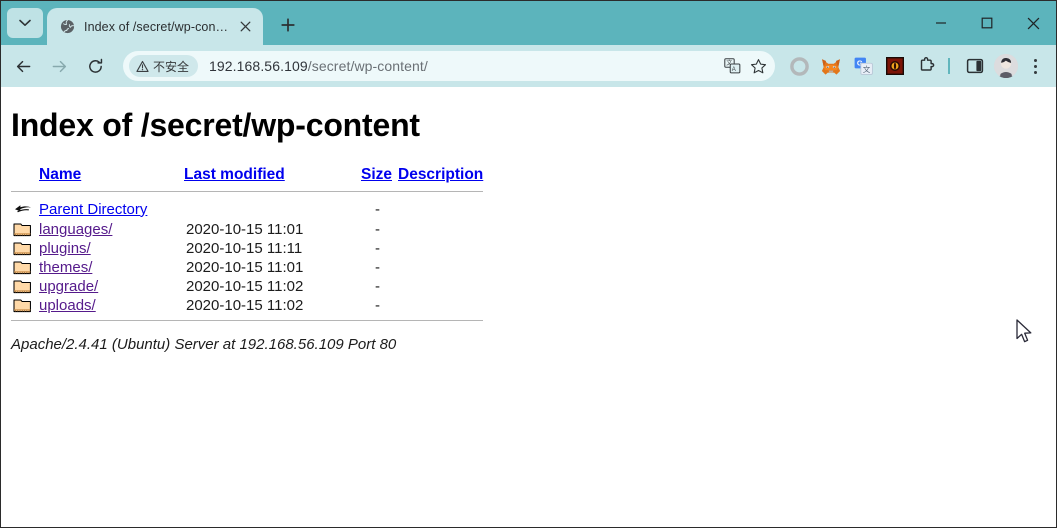 The height and width of the screenshot is (528, 1057). I want to click on column-name: Name, so click(111, 176).